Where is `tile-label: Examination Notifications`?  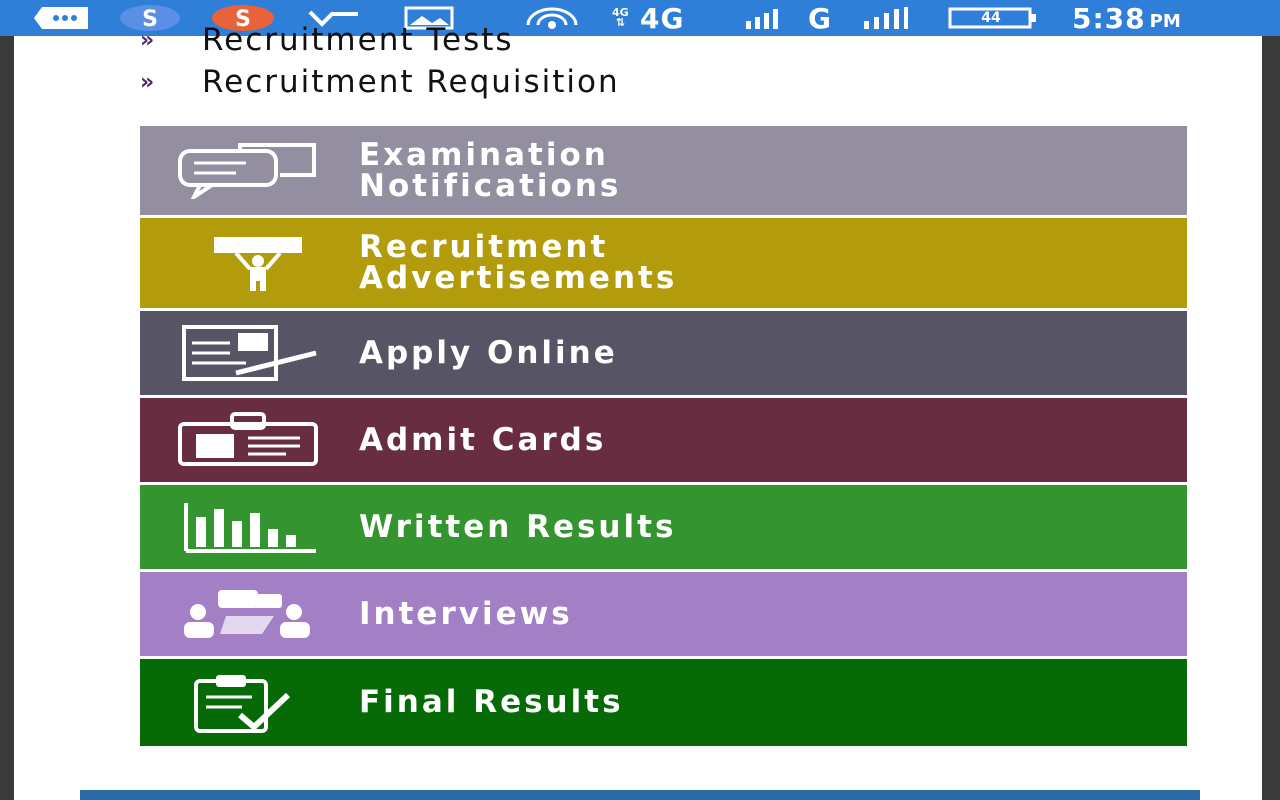
tile-label: Examination Notifications is located at coordinates (490, 170).